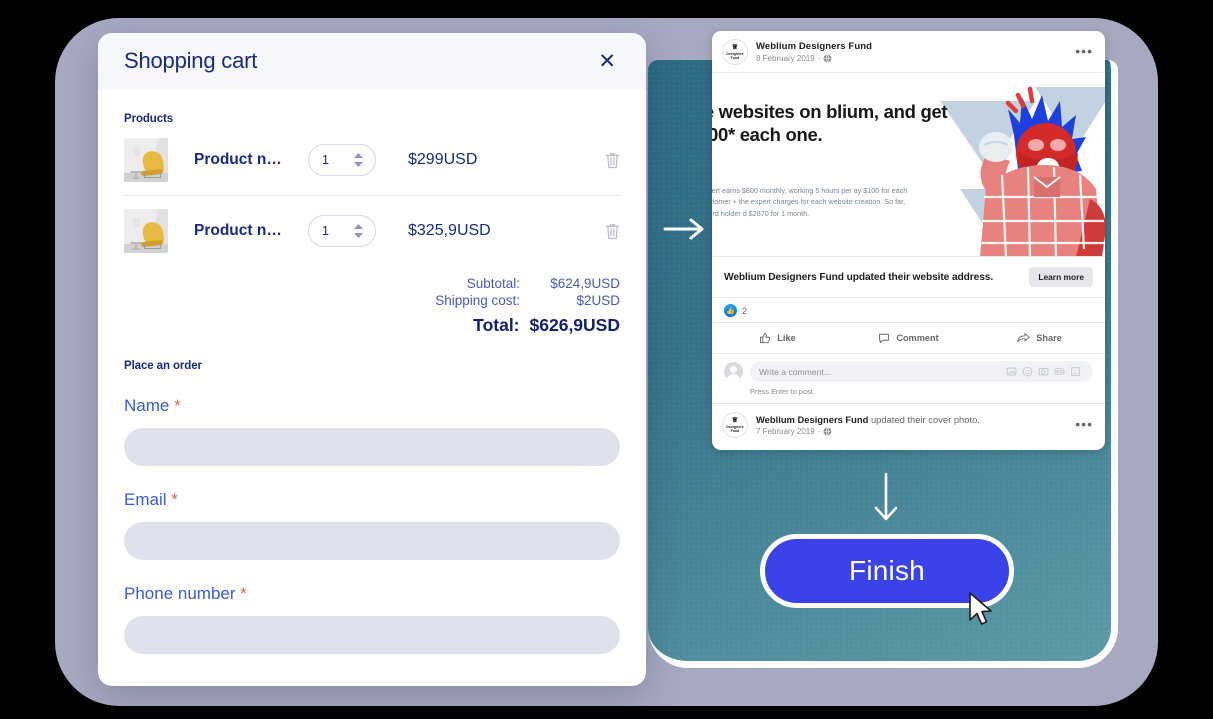  Describe the element at coordinates (607, 61) in the screenshot. I see `close-icon: ✕` at that location.